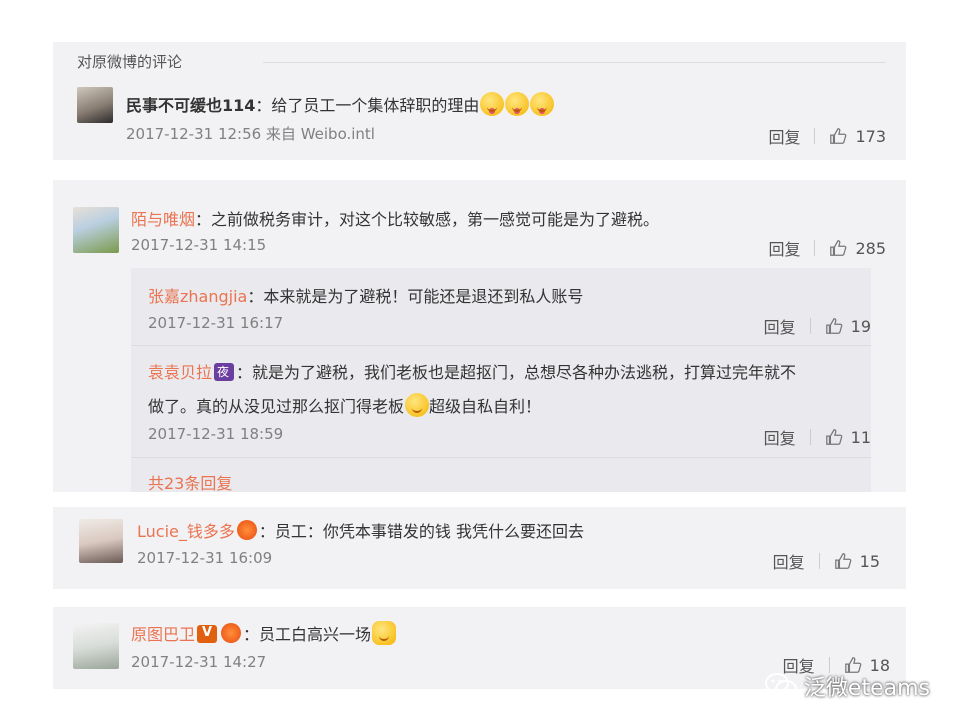 This screenshot has height=720, width=960. Describe the element at coordinates (367, 105) in the screenshot. I see `comment-text: ：给了员工一个集体辞职的理由` at that location.